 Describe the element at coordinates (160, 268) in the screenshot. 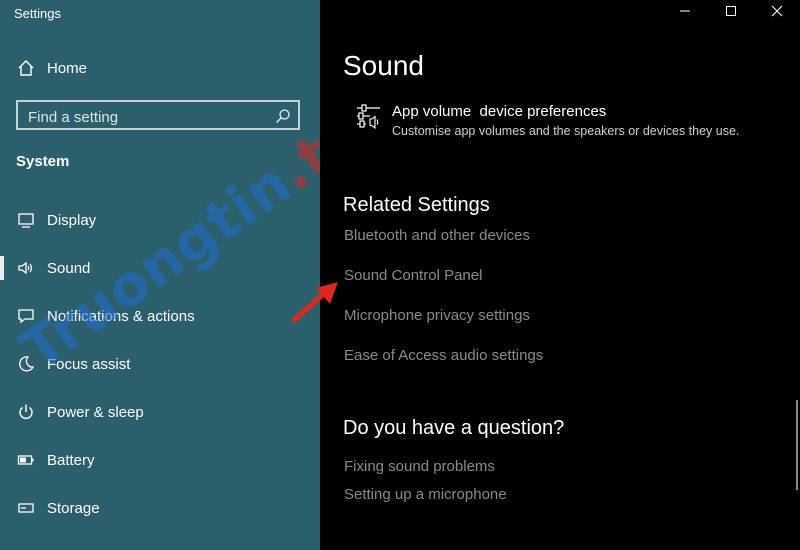

I see `sidebar-item-sound: Sound` at that location.